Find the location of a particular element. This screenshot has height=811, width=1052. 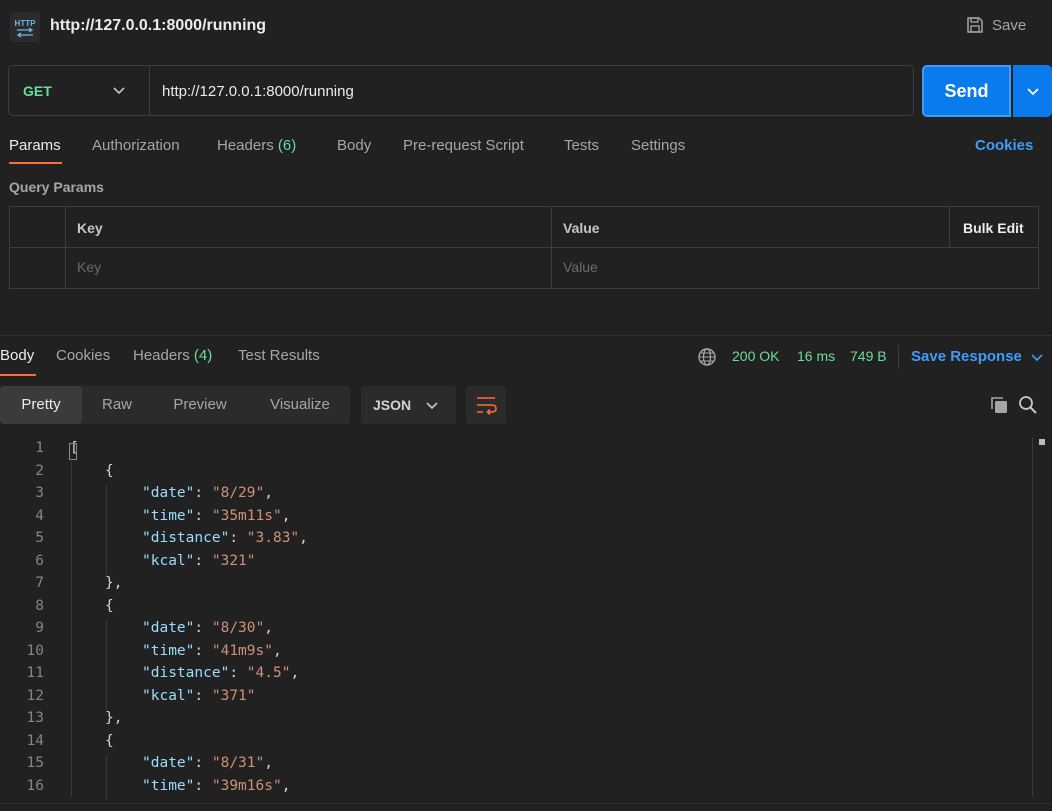

line-number: 4 is located at coordinates (39, 515).